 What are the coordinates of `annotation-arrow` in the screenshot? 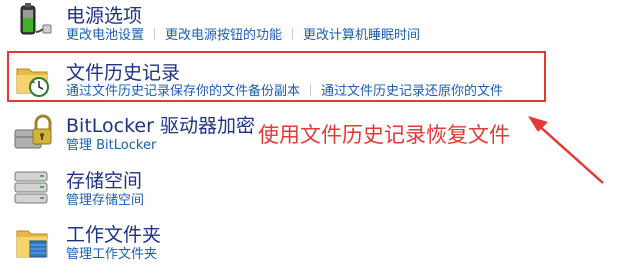 It's located at (566, 150).